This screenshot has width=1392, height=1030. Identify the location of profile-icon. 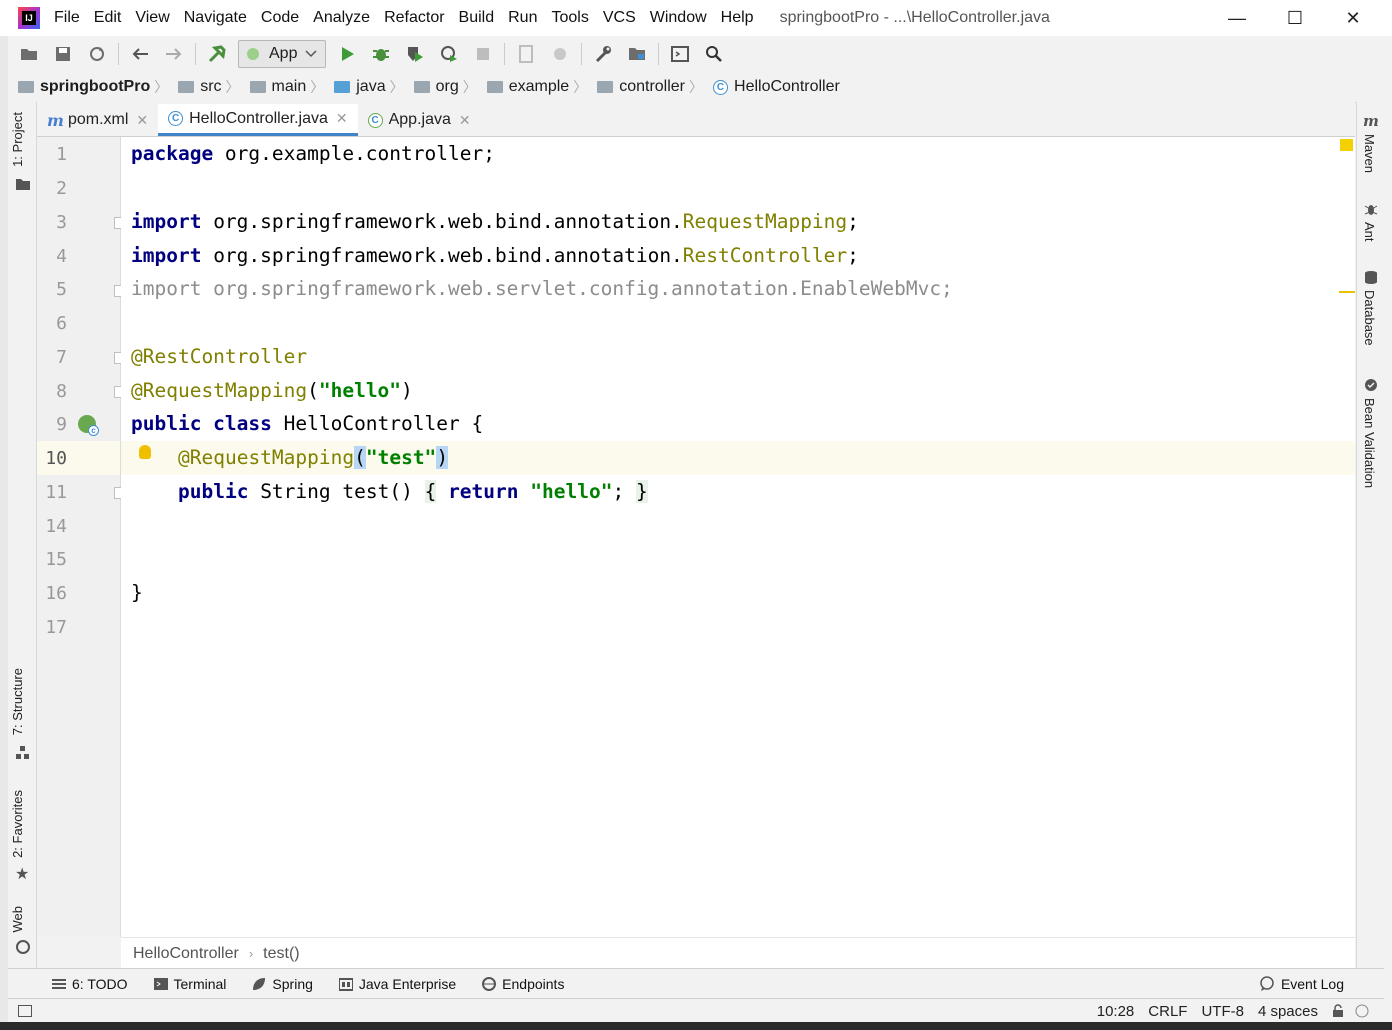
(449, 54).